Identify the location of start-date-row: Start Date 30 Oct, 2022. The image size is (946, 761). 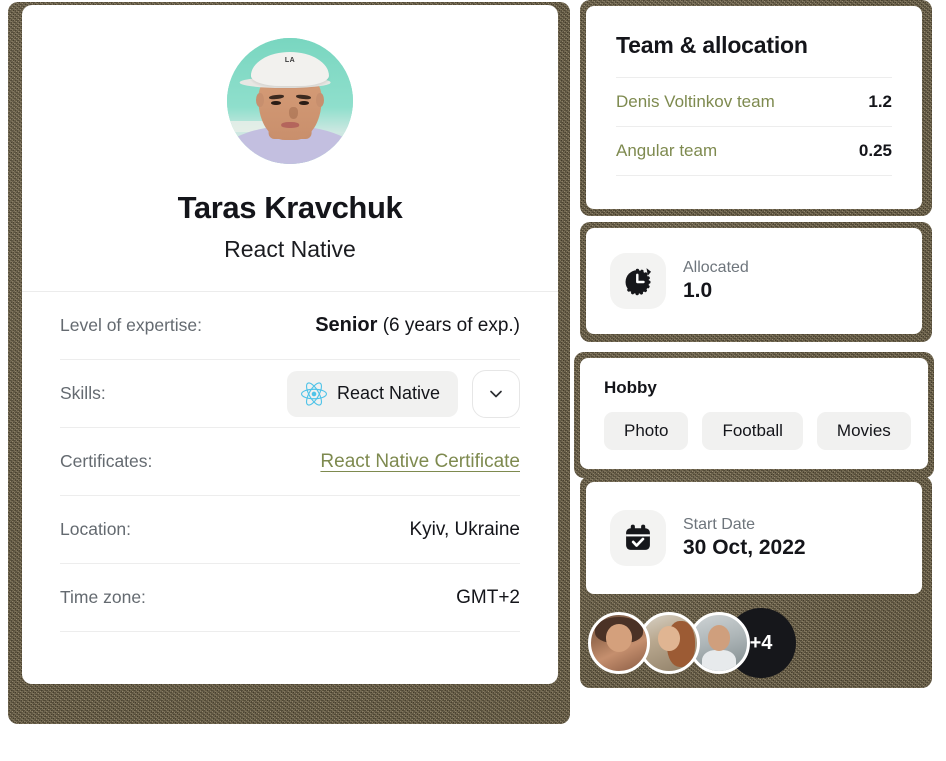
(754, 538).